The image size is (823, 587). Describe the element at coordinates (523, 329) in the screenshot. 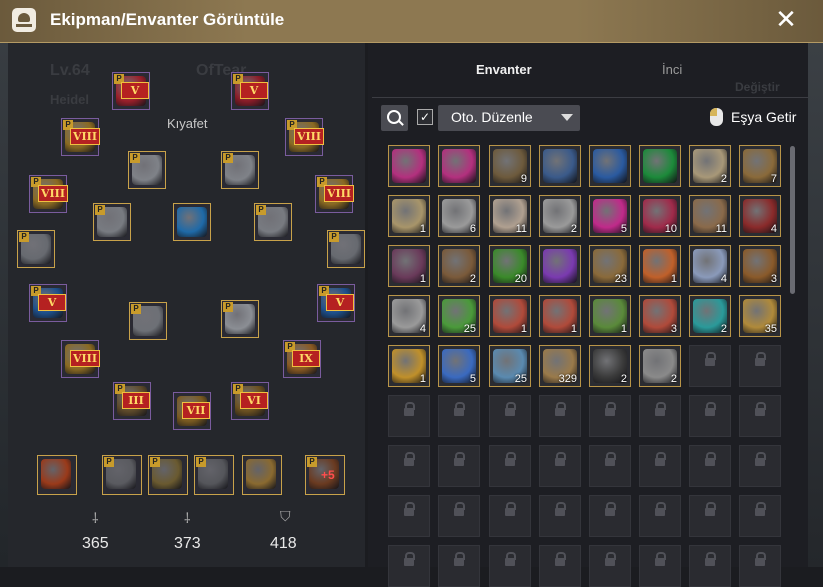

I see `item-count: 1` at that location.